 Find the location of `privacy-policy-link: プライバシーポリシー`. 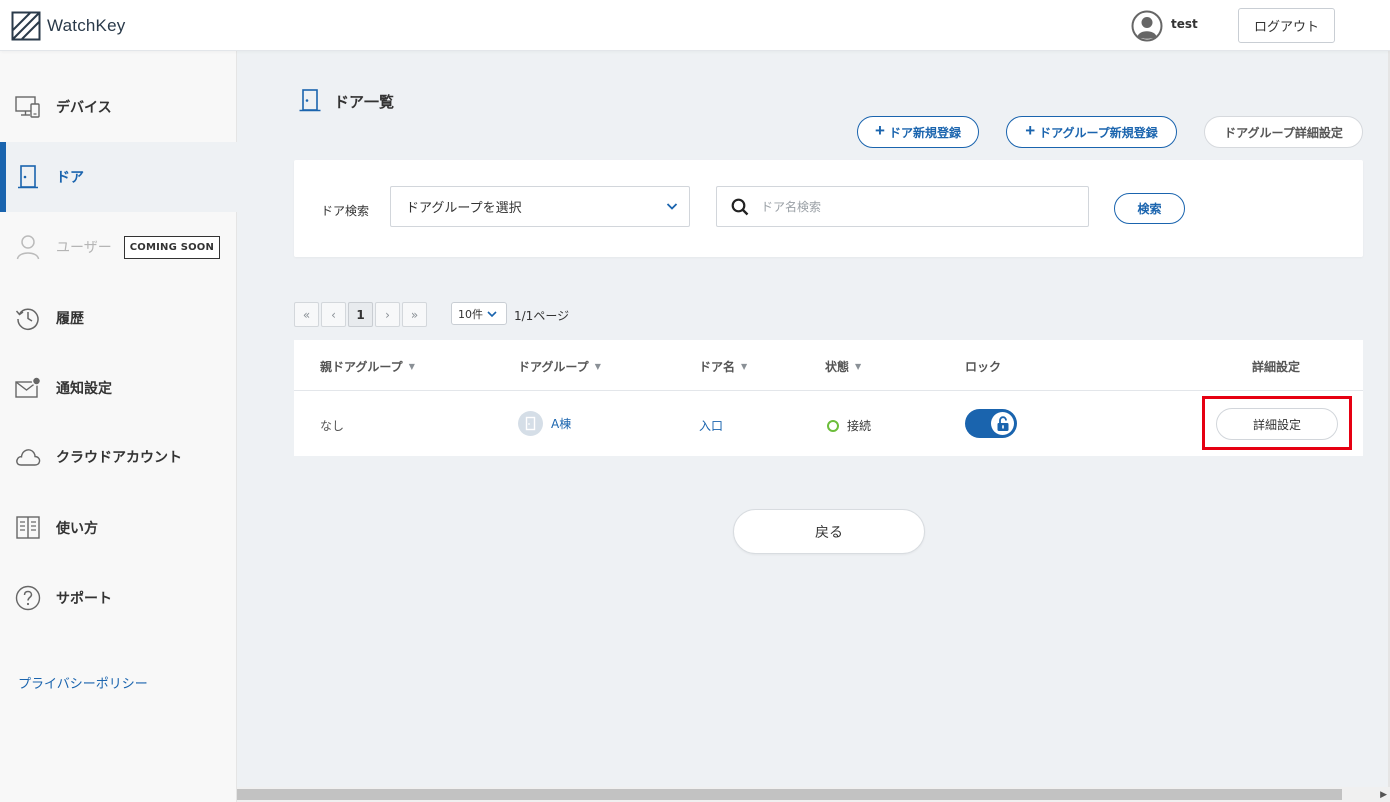

privacy-policy-link: プライバシーポリシー is located at coordinates (83, 682).